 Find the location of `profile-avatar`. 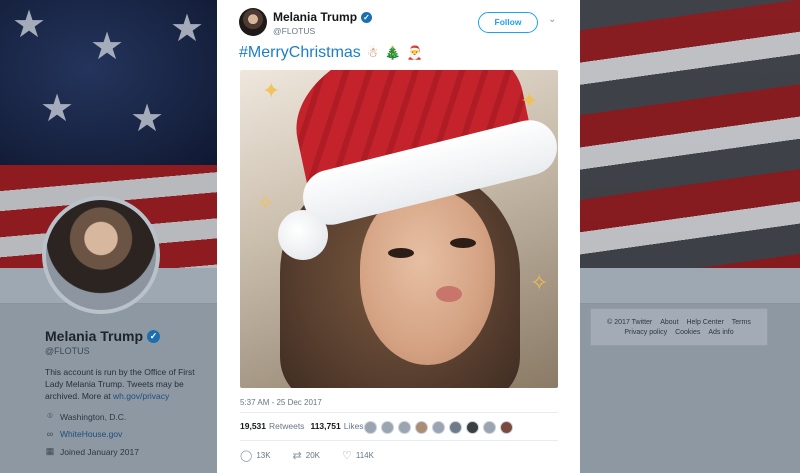

profile-avatar is located at coordinates (101, 255).